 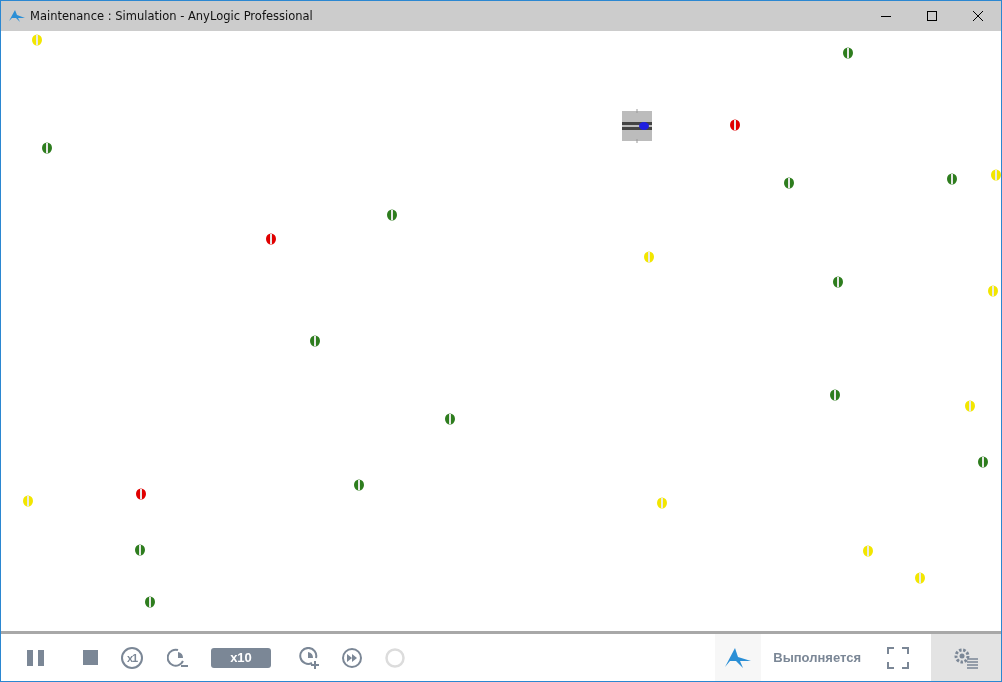 What do you see at coordinates (132, 657) in the screenshot?
I see `realtime-button: x1` at bounding box center [132, 657].